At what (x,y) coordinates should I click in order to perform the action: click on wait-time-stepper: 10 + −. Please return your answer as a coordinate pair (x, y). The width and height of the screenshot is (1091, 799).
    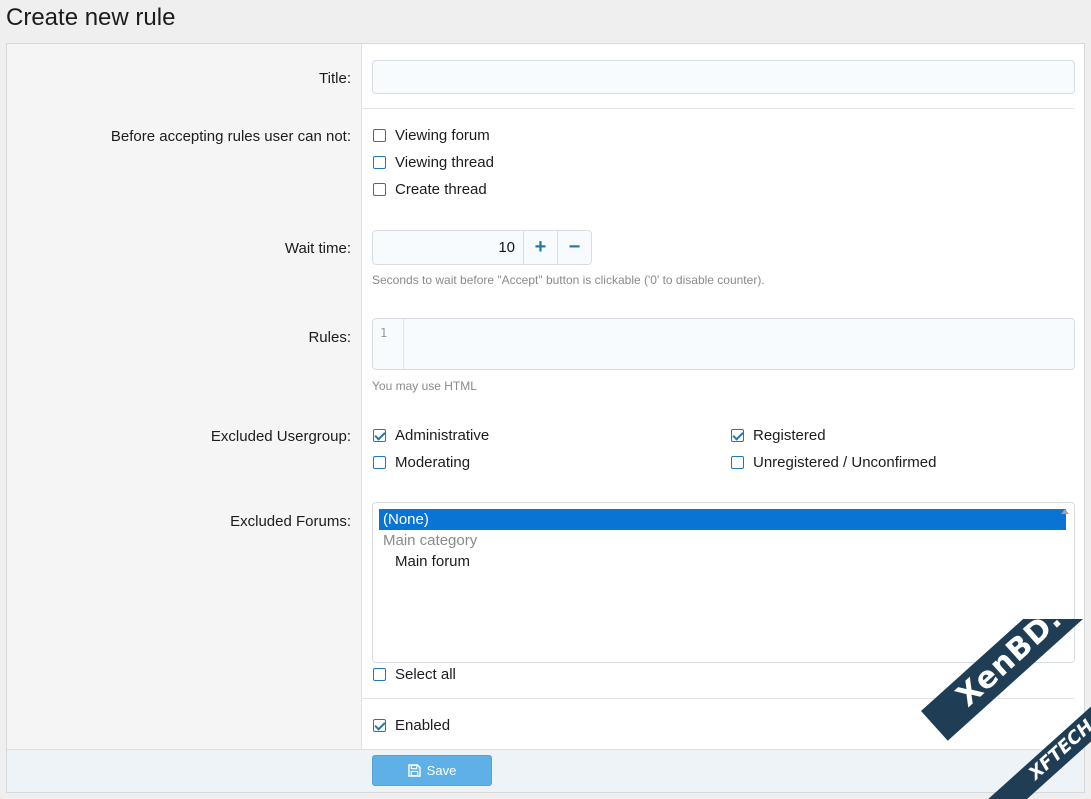
    Looking at the image, I should click on (482, 247).